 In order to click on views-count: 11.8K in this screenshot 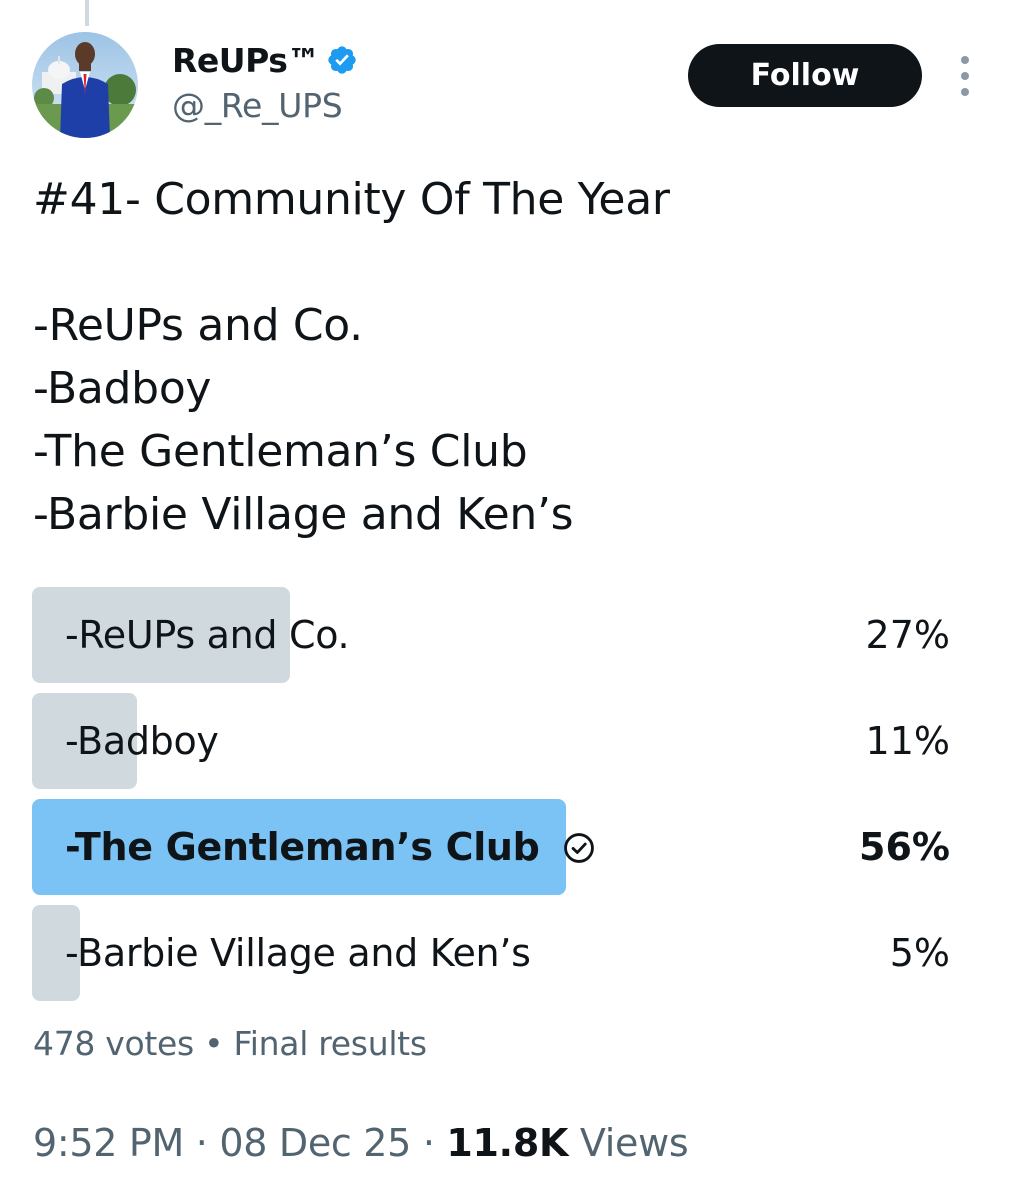, I will do `click(507, 1143)`.